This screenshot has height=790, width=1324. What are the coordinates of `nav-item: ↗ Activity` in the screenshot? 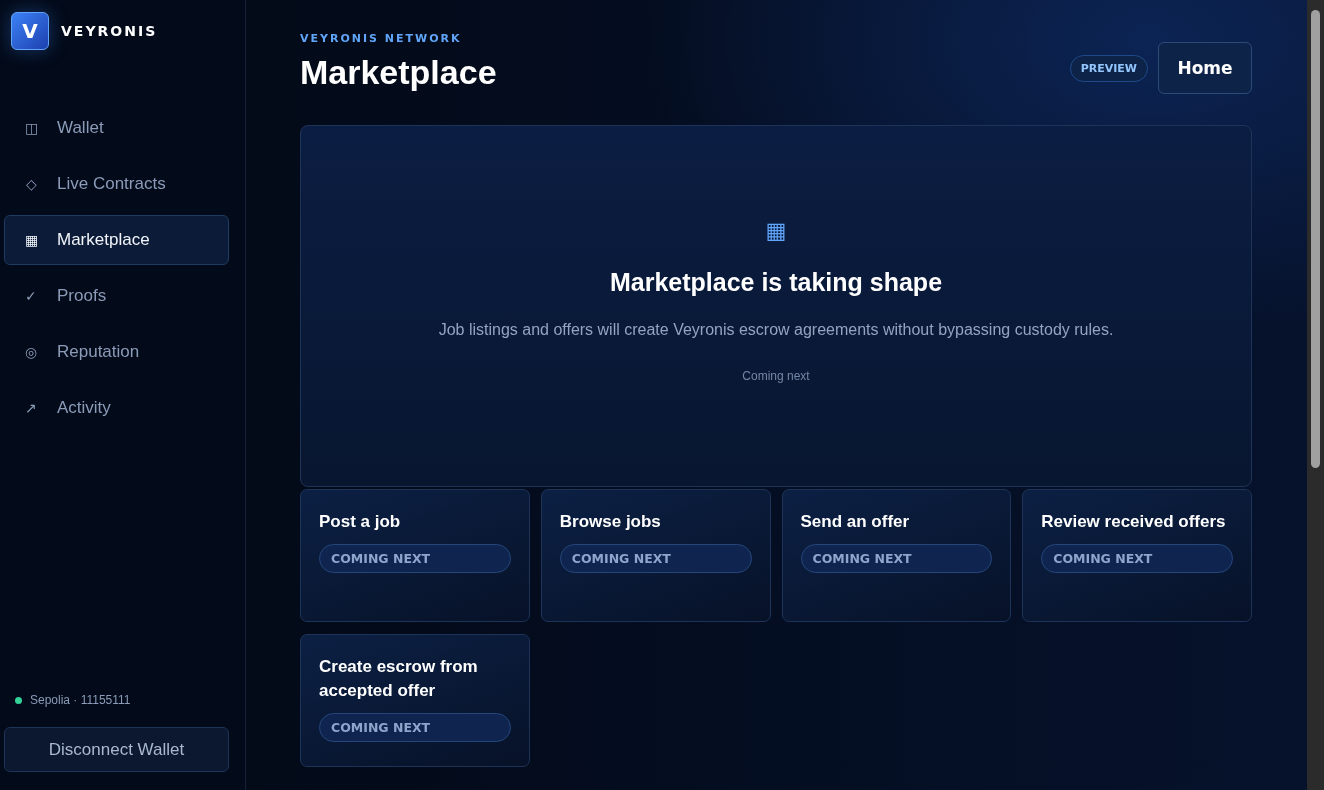 It's located at (116, 408).